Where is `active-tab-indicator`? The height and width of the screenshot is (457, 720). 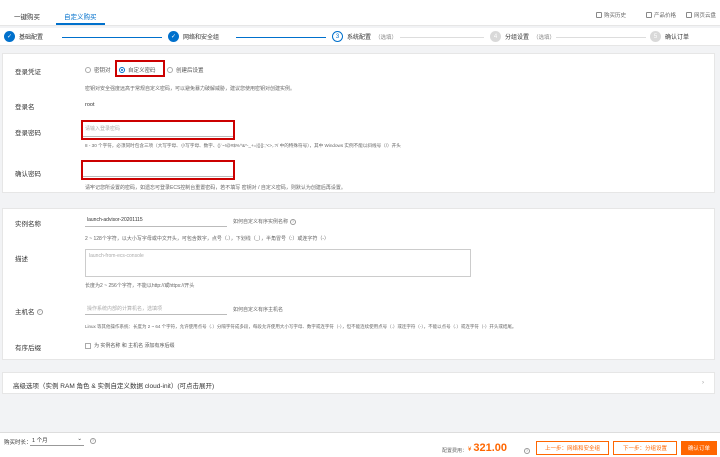
active-tab-indicator is located at coordinates (80, 24).